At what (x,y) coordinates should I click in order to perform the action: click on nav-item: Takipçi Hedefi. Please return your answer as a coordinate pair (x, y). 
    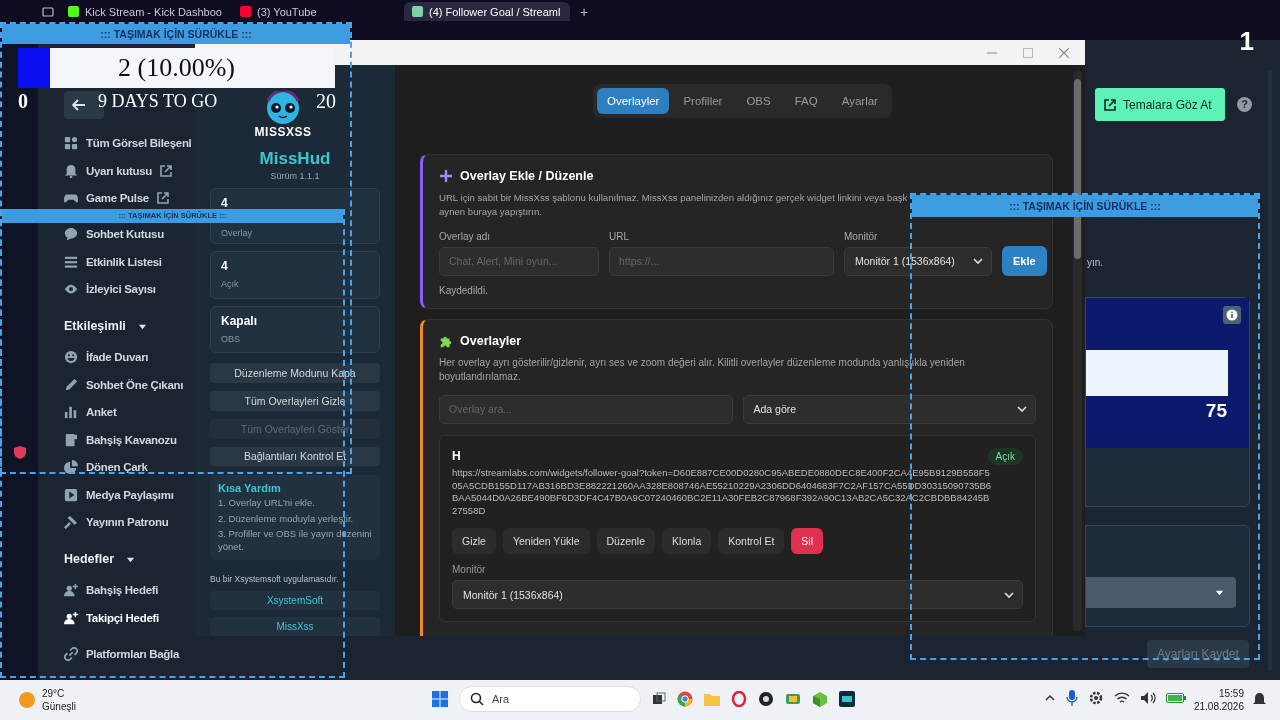
    Looking at the image, I should click on (111, 617).